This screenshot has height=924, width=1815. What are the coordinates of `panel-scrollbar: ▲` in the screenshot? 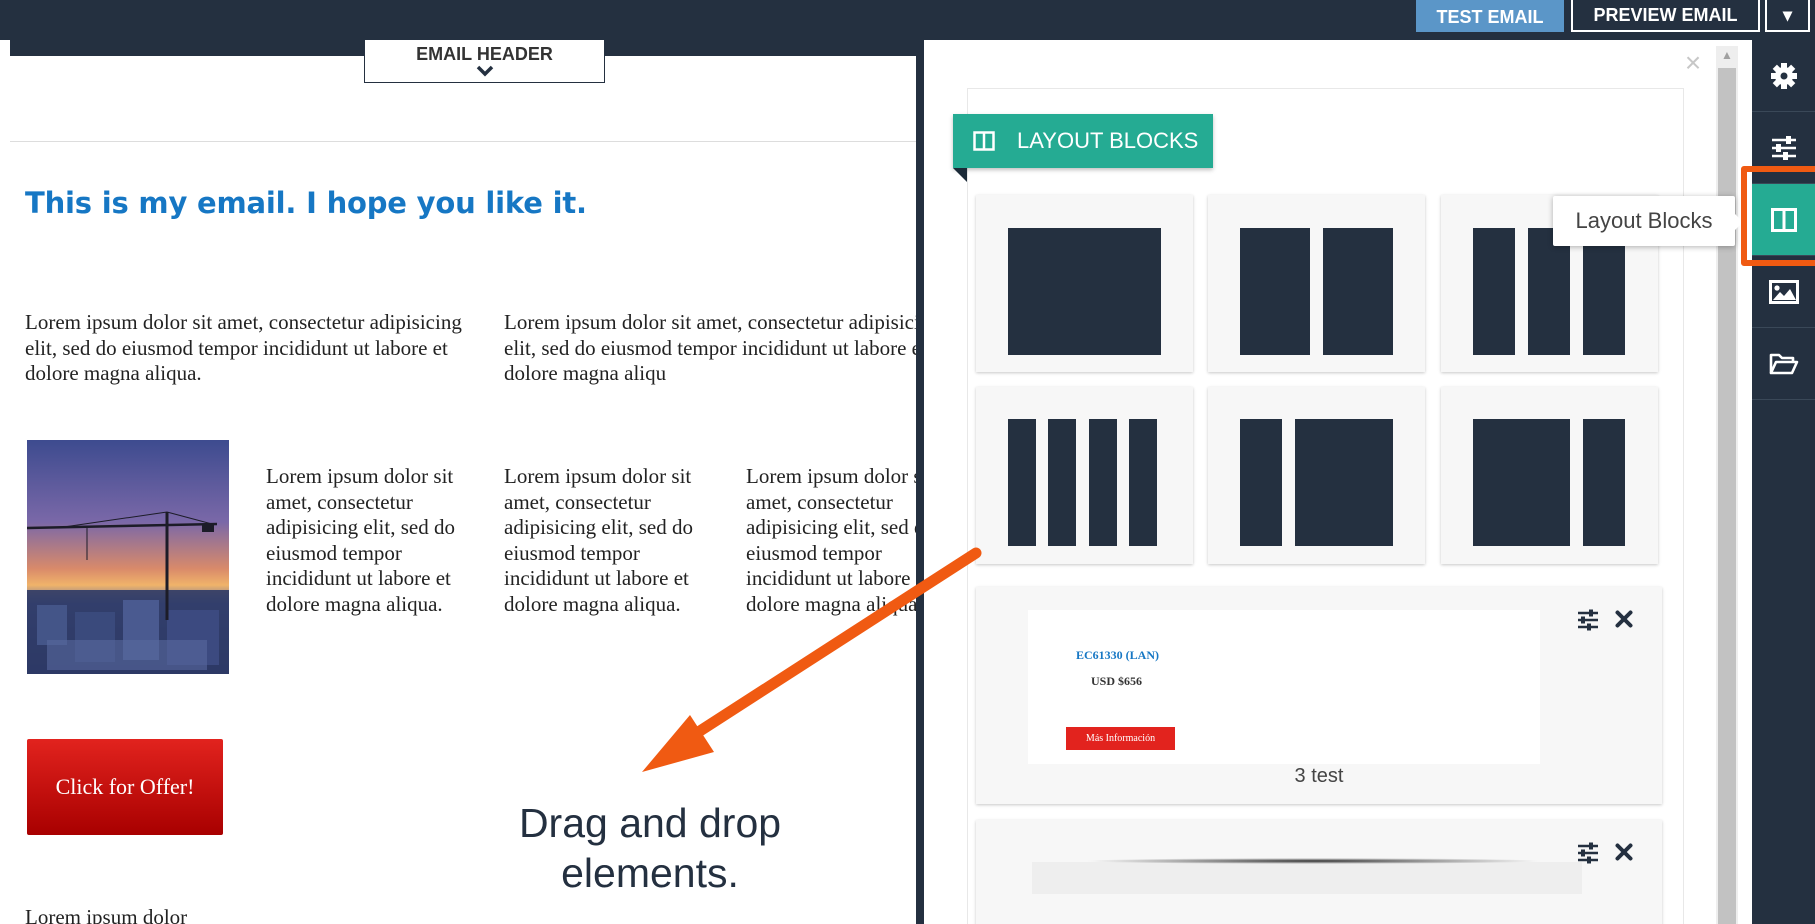 It's located at (1727, 485).